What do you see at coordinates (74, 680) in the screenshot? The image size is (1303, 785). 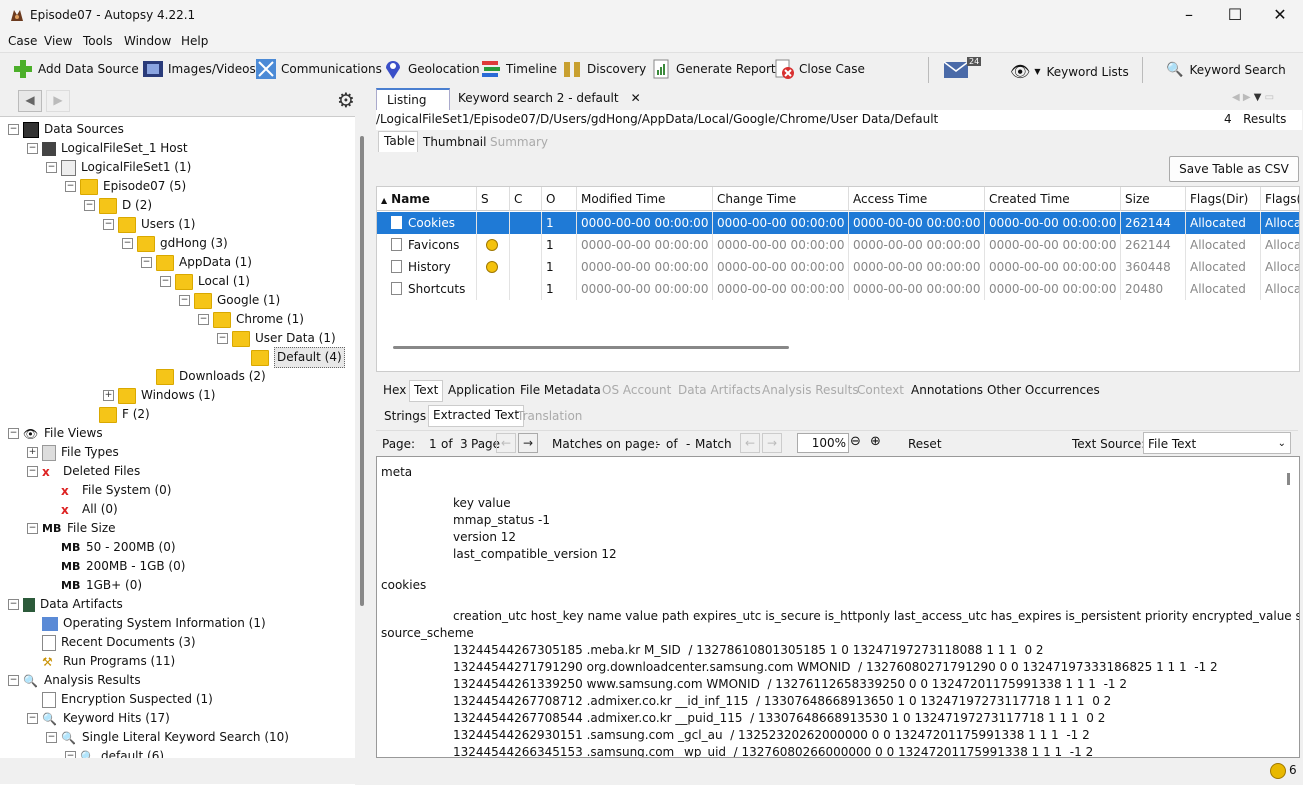 I see `tree-node: − 🔍 Analysis Results` at bounding box center [74, 680].